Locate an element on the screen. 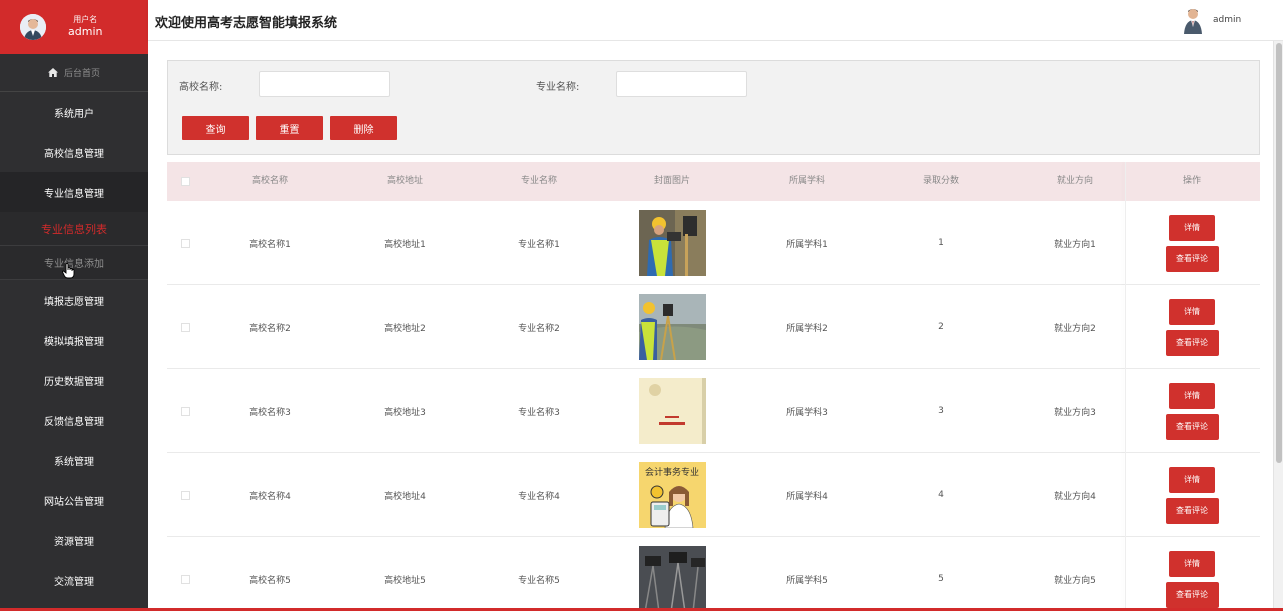 This screenshot has width=1283, height=611. major-name-label: 专业名称: is located at coordinates (558, 87).